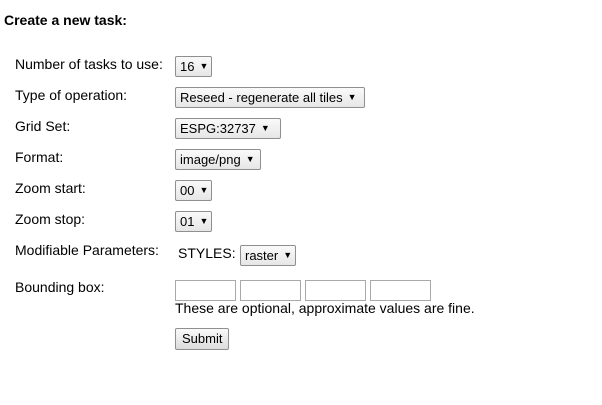 This screenshot has height=405, width=602. What do you see at coordinates (262, 255) in the screenshot?
I see `styles-select-value: raster` at bounding box center [262, 255].